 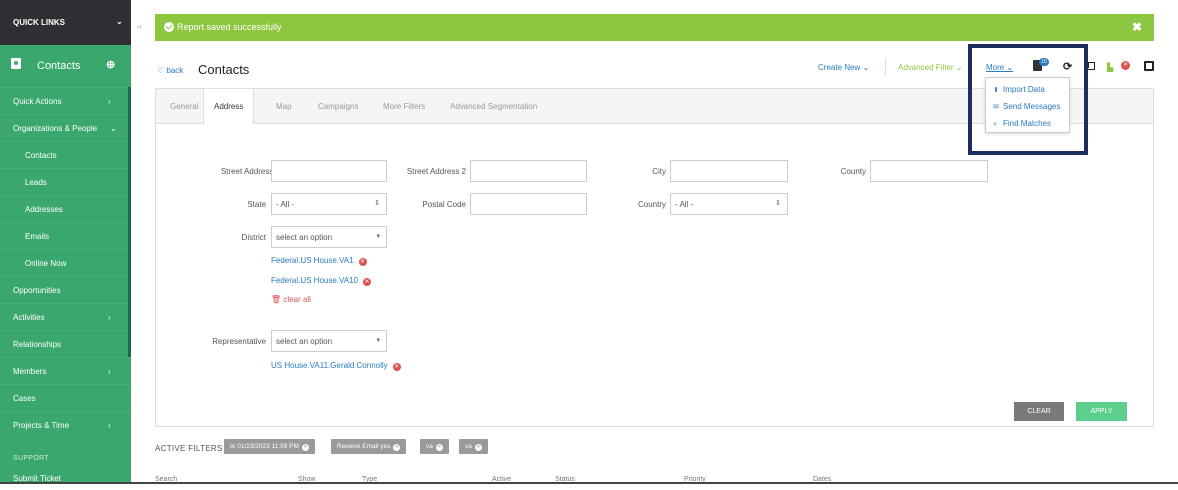 I want to click on menu-item-label: Send Messages, so click(x=1032, y=106).